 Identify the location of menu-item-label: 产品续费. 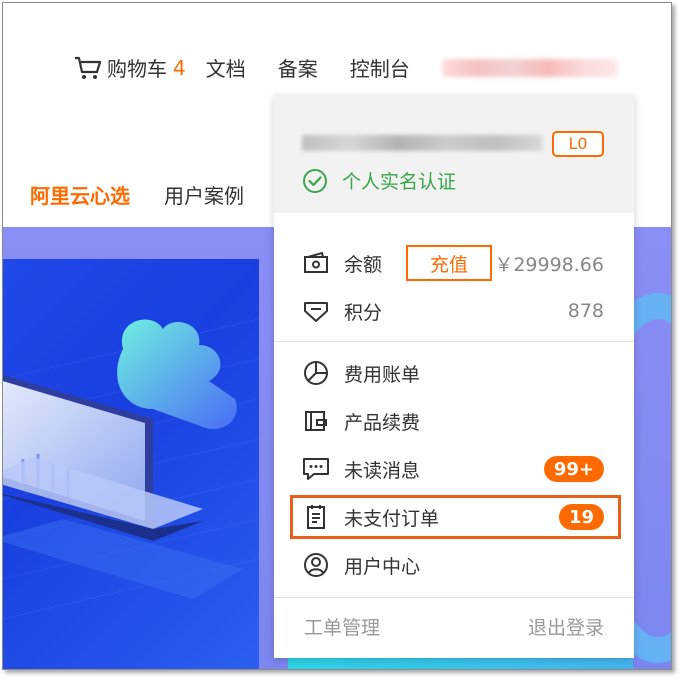
(382, 422).